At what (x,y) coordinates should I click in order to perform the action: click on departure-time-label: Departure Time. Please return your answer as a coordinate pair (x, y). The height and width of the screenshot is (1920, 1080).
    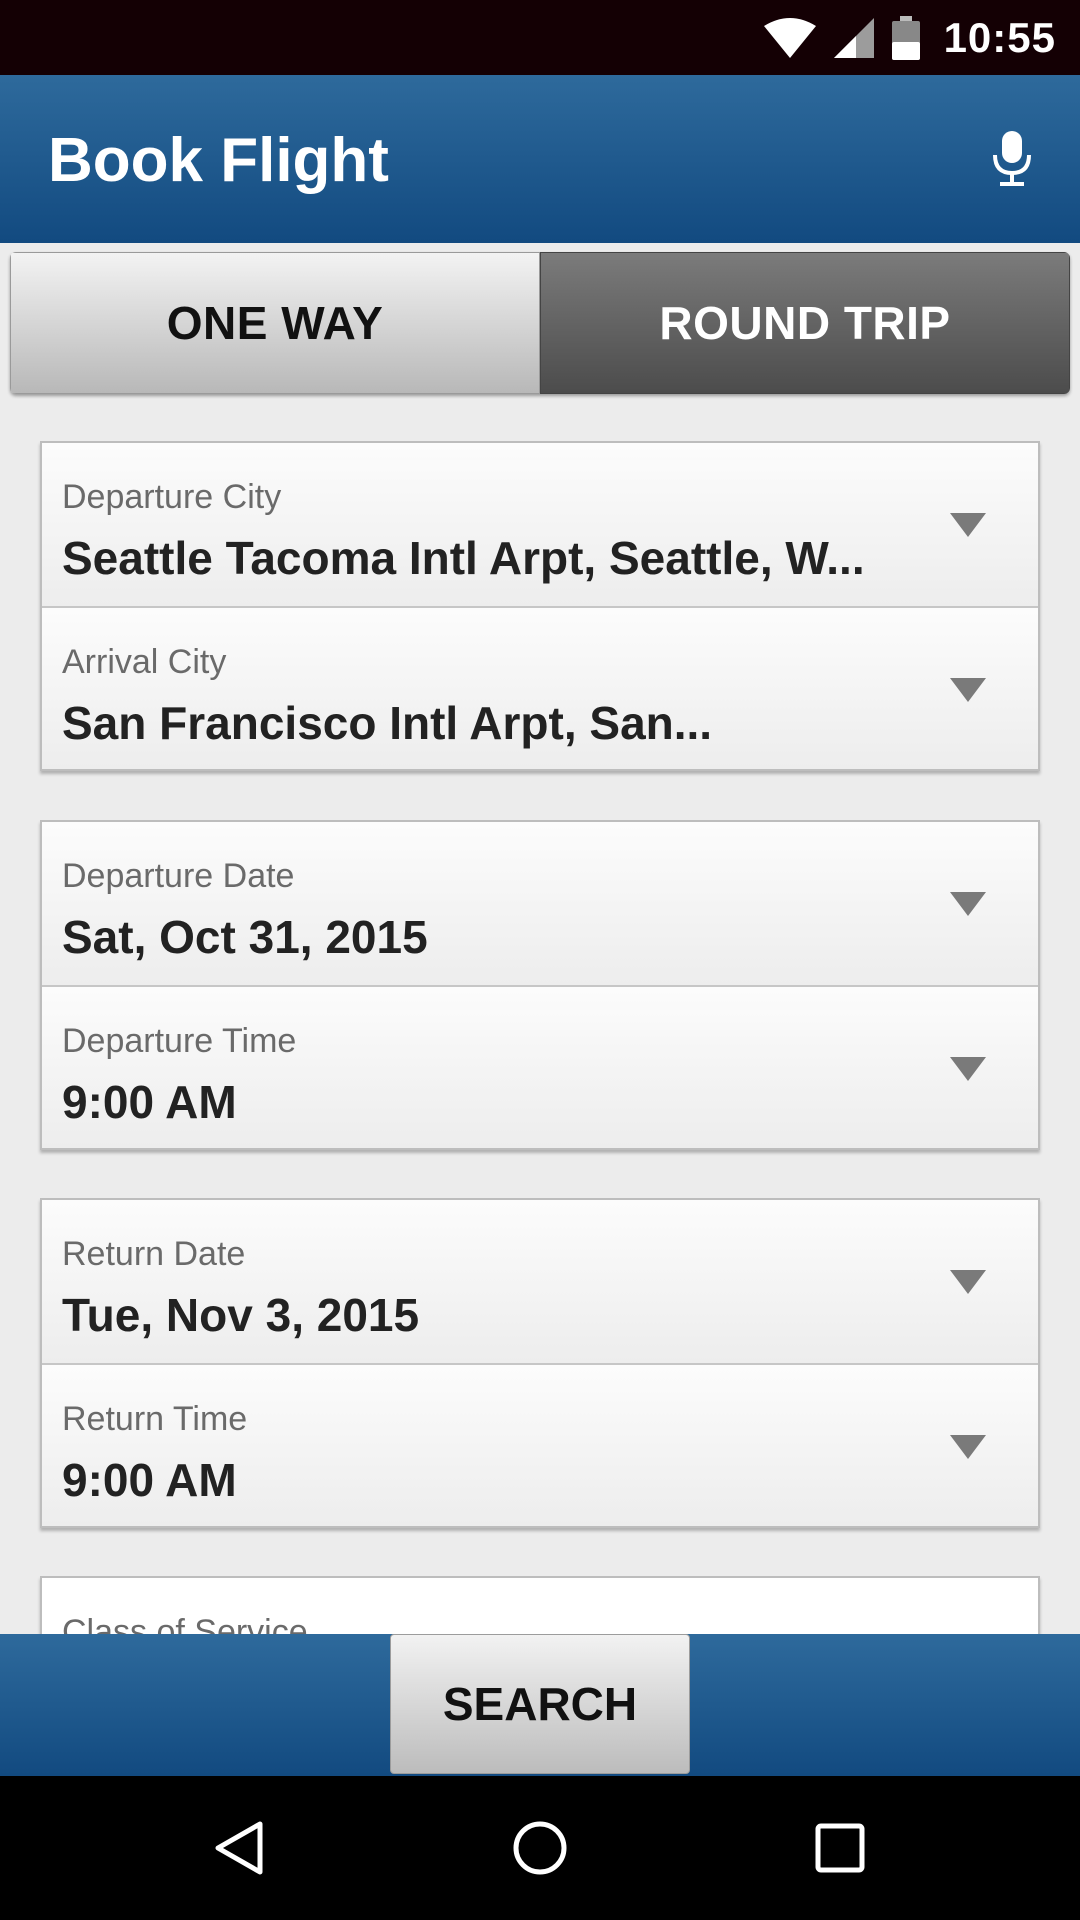
    Looking at the image, I should click on (179, 1041).